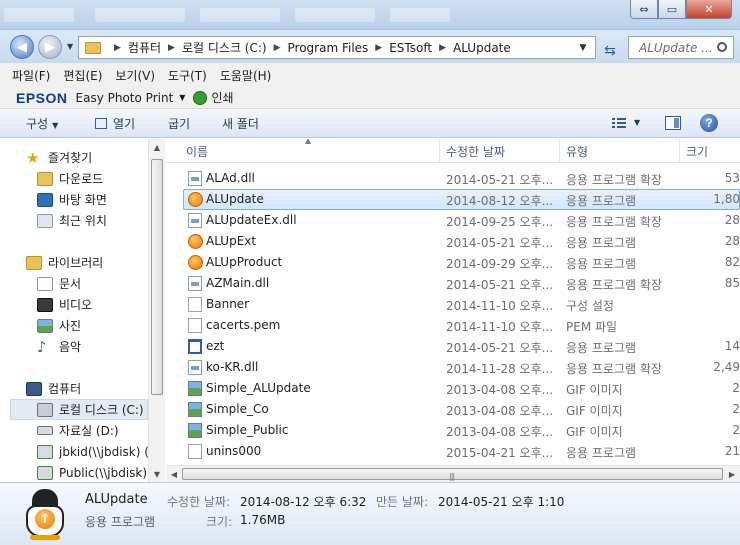 This screenshot has width=740, height=545. I want to click on scrollbar-thumb: |||, so click(452, 474).